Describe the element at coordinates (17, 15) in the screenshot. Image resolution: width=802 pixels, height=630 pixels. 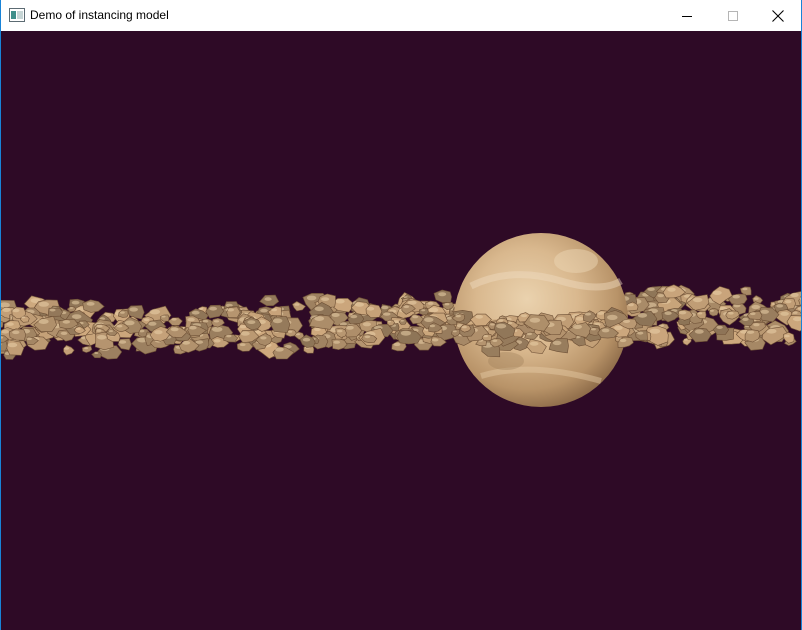
I see `app-window-icon` at that location.